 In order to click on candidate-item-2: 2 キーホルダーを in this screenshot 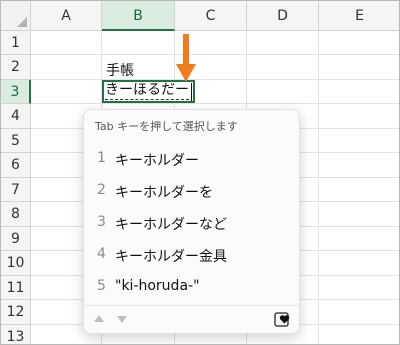, I will do `click(191, 191)`.